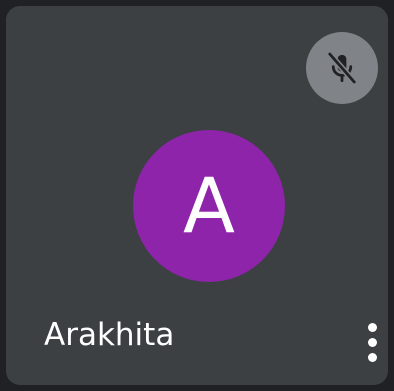 This screenshot has width=394, height=391. I want to click on avatar-initial: A, so click(209, 205).